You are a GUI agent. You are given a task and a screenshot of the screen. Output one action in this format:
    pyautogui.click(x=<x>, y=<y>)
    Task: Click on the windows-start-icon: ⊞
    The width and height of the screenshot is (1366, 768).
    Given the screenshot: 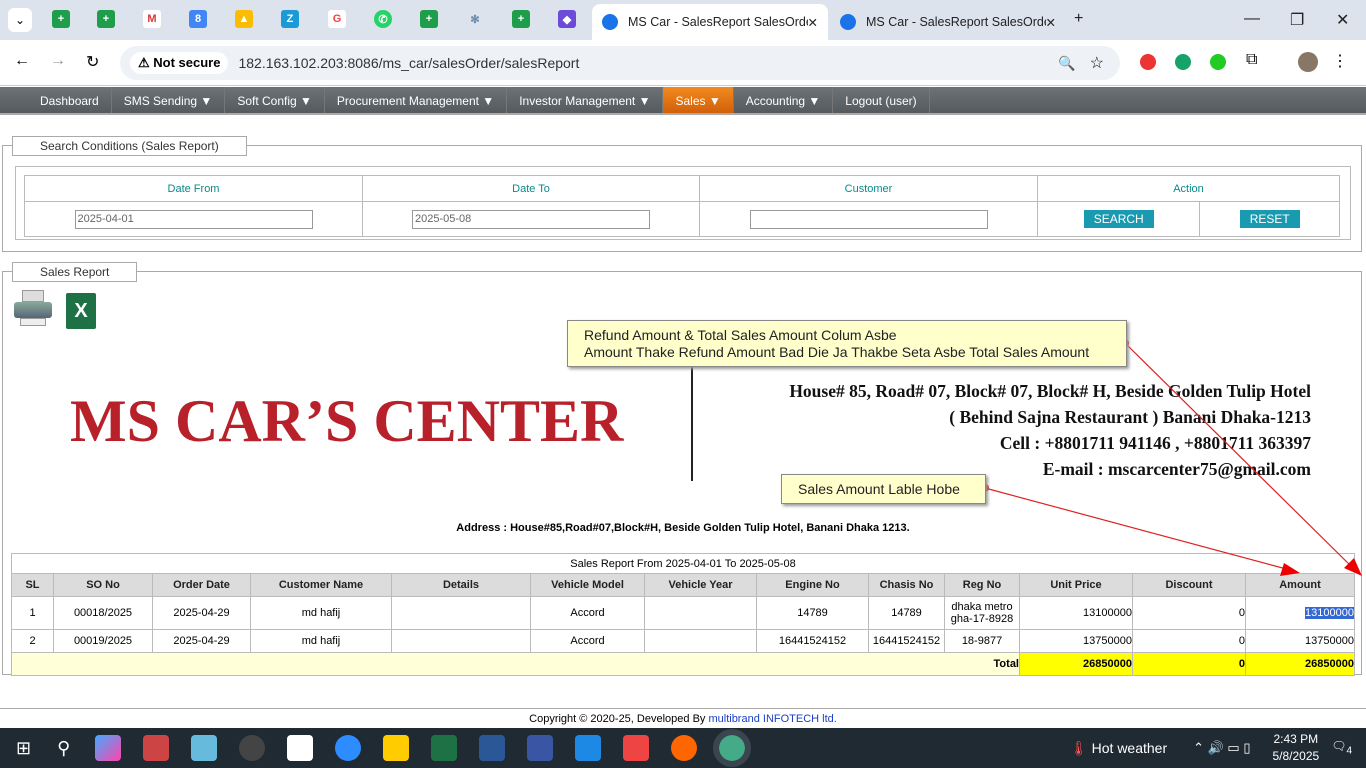 What is the action you would take?
    pyautogui.click(x=23, y=748)
    